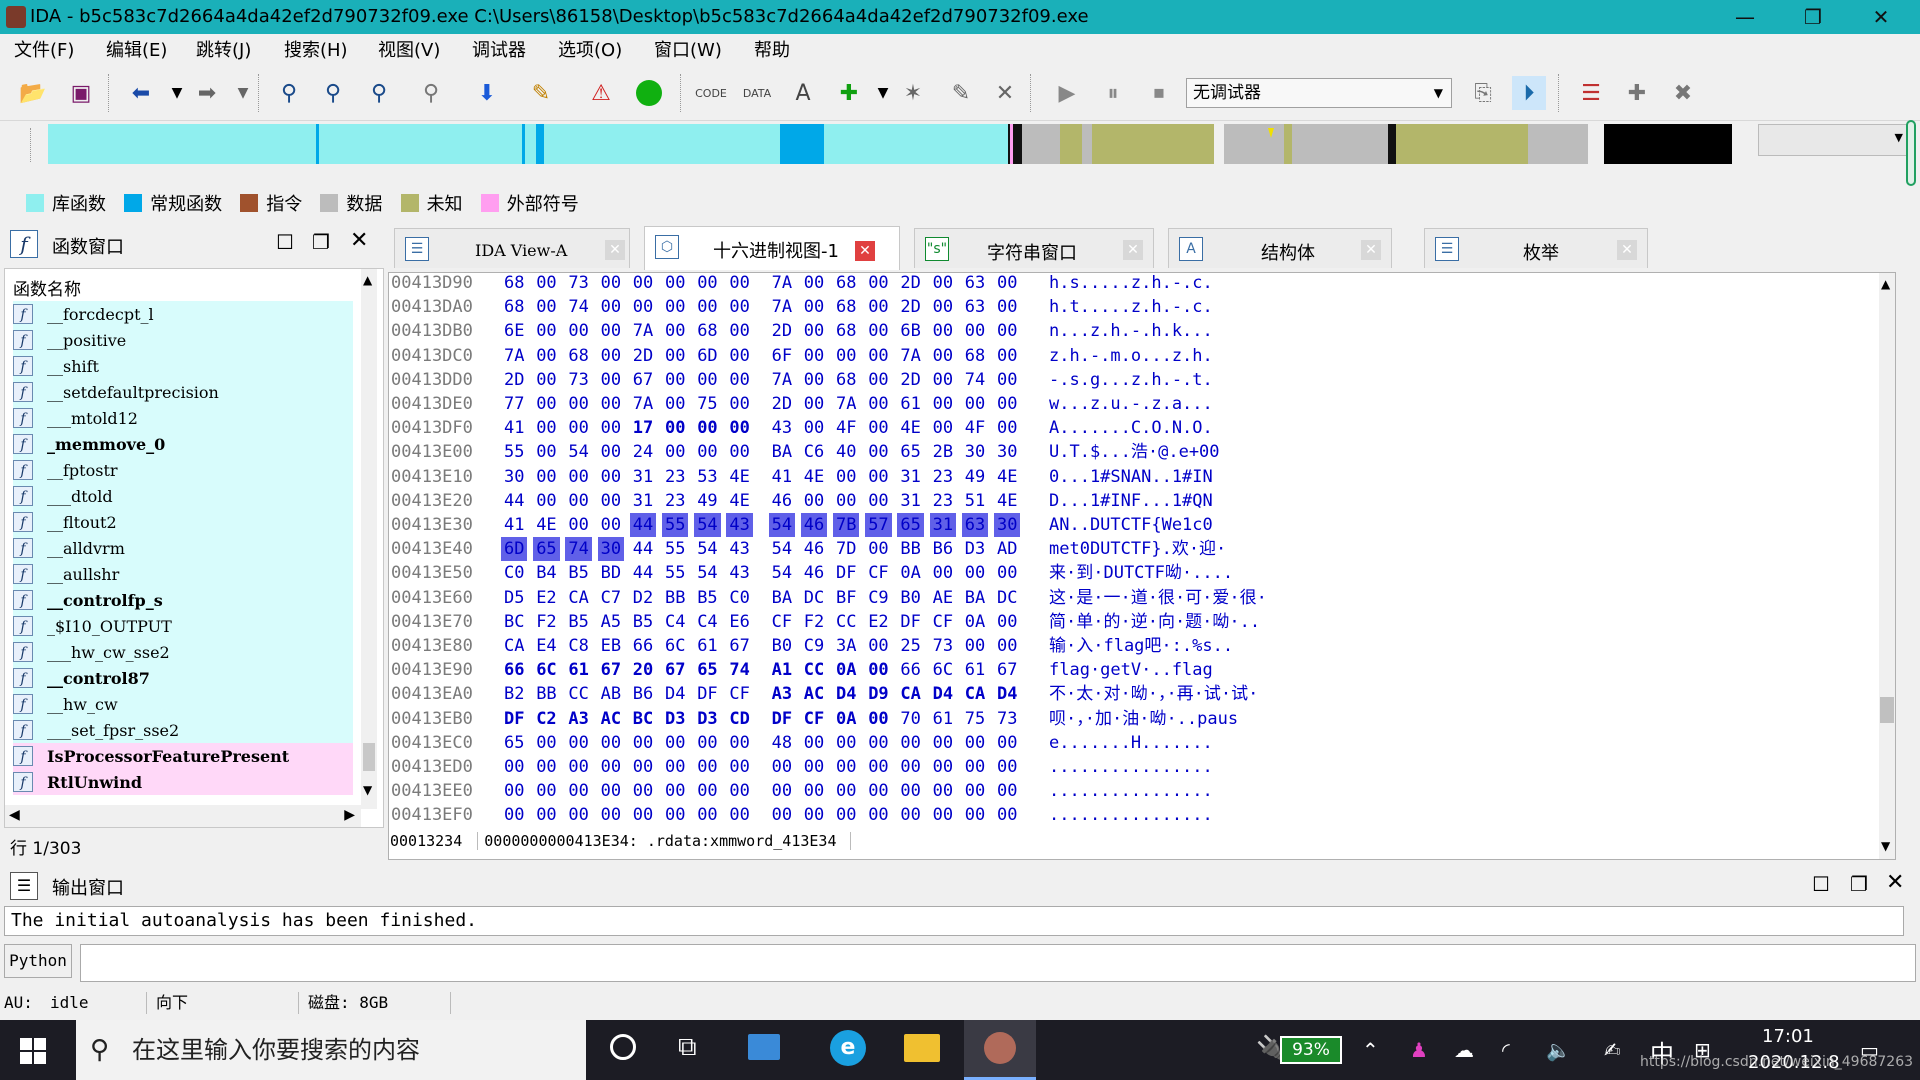  I want to click on hex-byte: 48, so click(782, 743).